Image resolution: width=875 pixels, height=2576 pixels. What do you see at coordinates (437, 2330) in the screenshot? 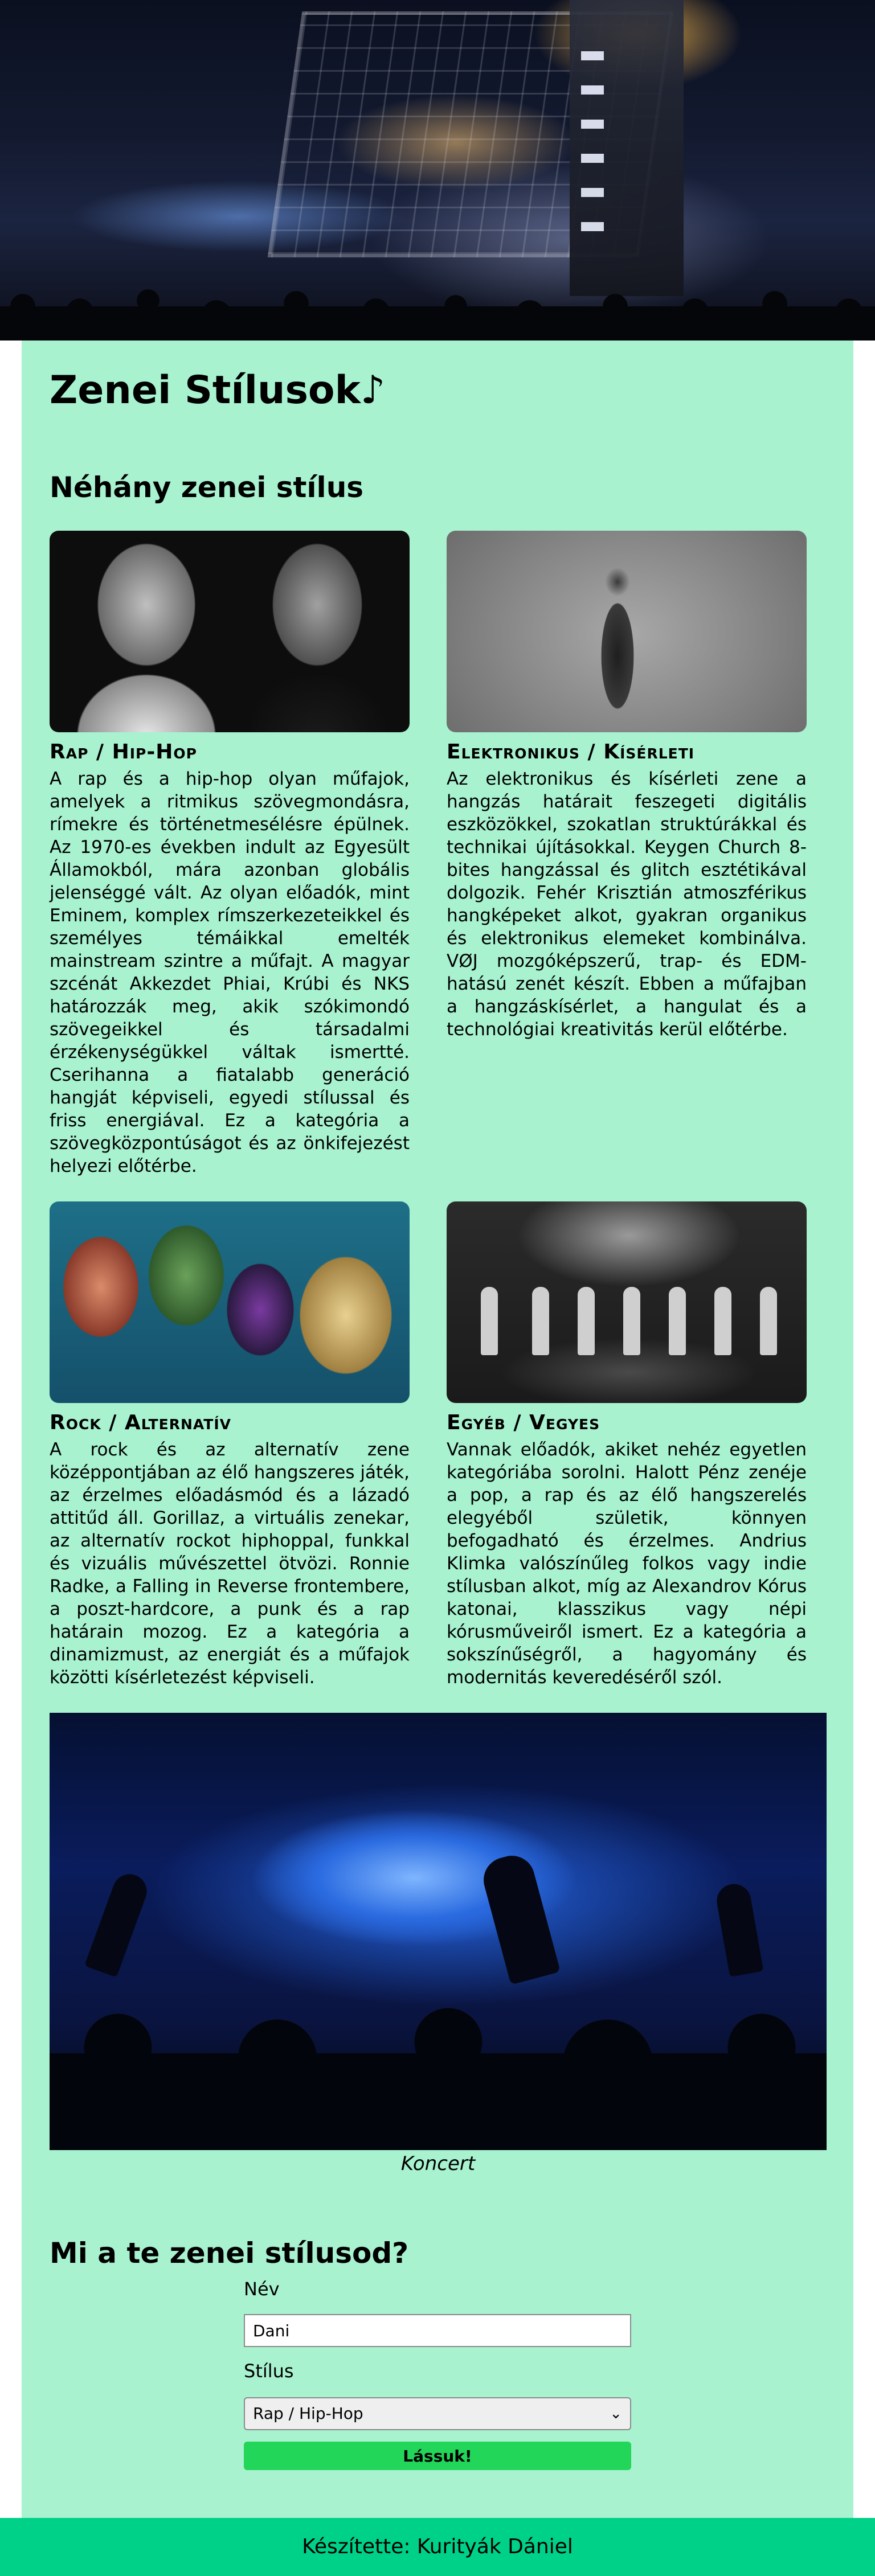
I see `name-input` at bounding box center [437, 2330].